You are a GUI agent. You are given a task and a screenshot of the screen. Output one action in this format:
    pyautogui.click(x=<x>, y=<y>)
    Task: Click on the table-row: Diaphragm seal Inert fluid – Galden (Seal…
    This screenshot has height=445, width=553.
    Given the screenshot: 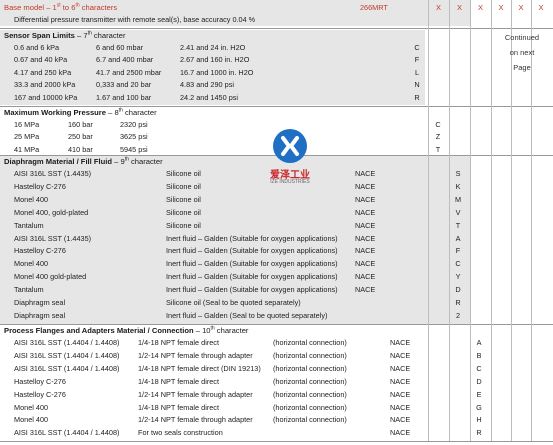 What is the action you would take?
    pyautogui.click(x=276, y=316)
    